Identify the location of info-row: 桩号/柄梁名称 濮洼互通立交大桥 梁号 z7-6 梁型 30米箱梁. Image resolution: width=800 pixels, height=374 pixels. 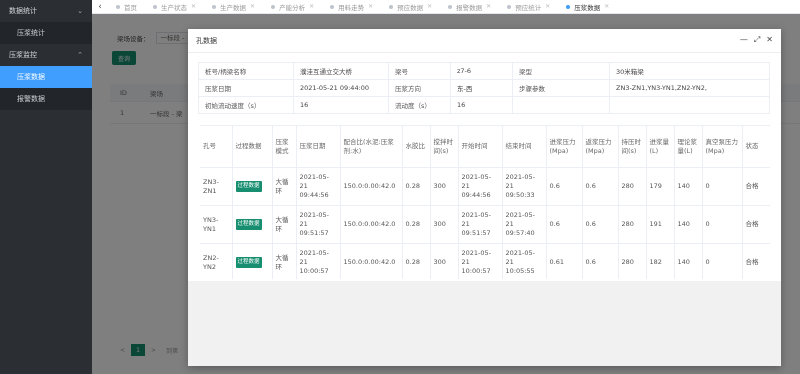
(484, 71).